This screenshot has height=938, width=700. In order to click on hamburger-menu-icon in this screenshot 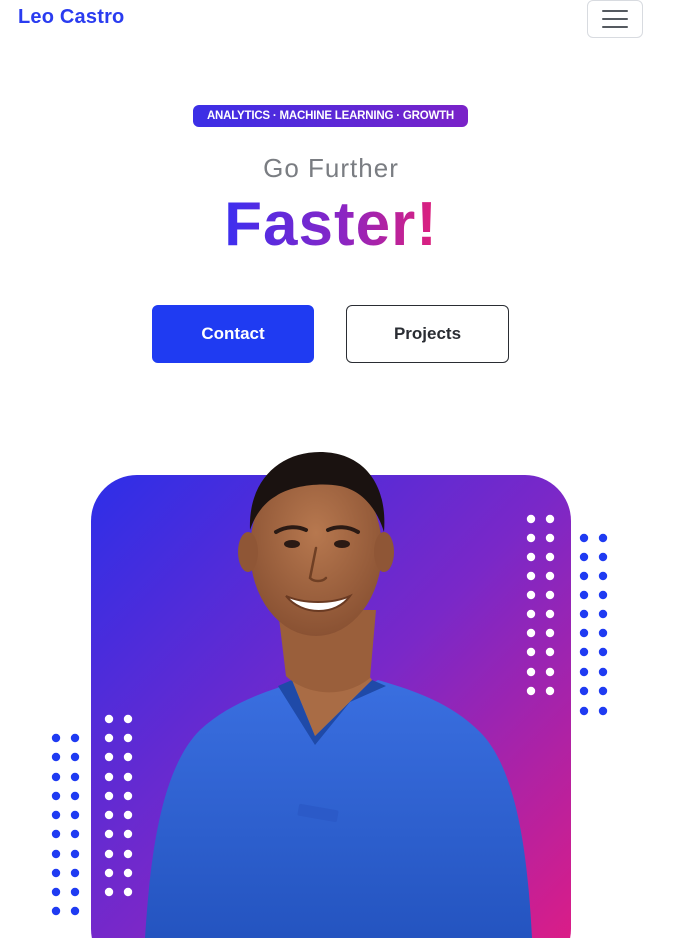, I will do `click(615, 19)`.